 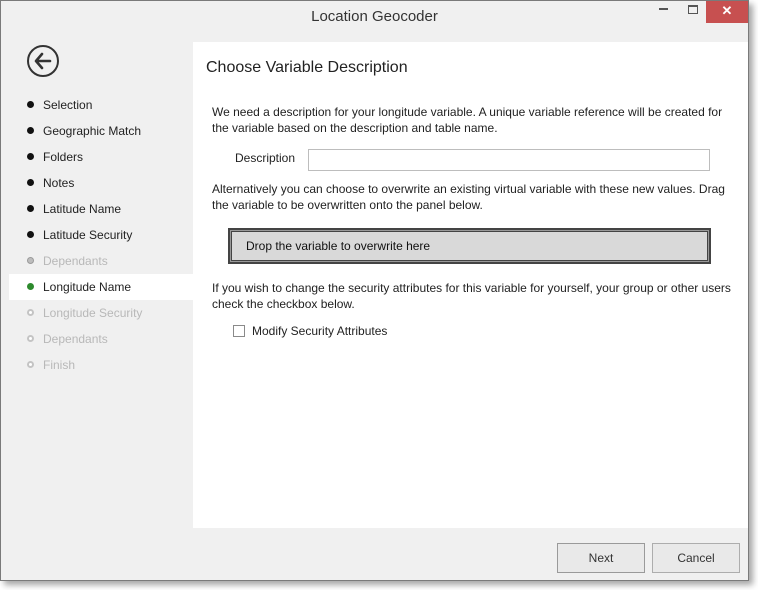 What do you see at coordinates (101, 105) in the screenshot?
I see `step-selection: Selection` at bounding box center [101, 105].